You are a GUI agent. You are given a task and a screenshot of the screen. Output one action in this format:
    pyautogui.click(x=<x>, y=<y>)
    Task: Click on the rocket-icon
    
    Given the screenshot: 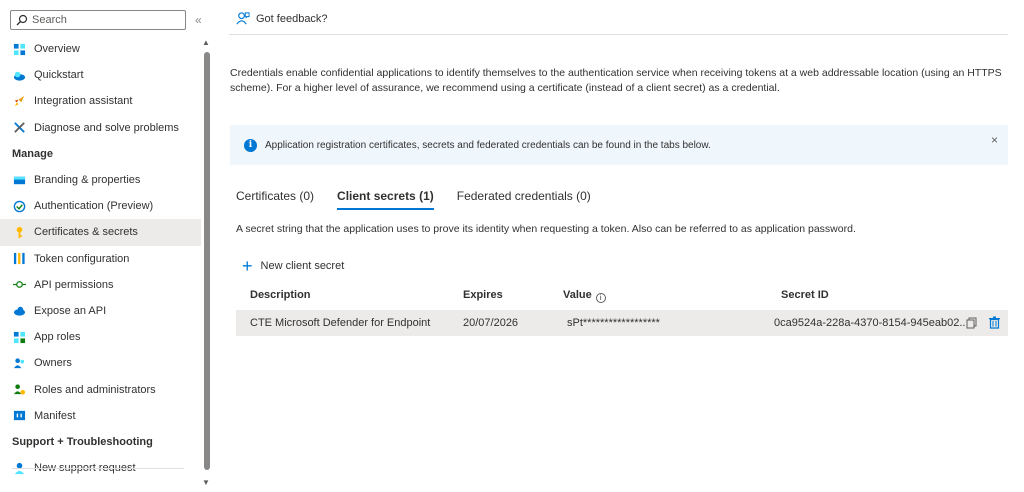 What is the action you would take?
    pyautogui.click(x=19, y=101)
    